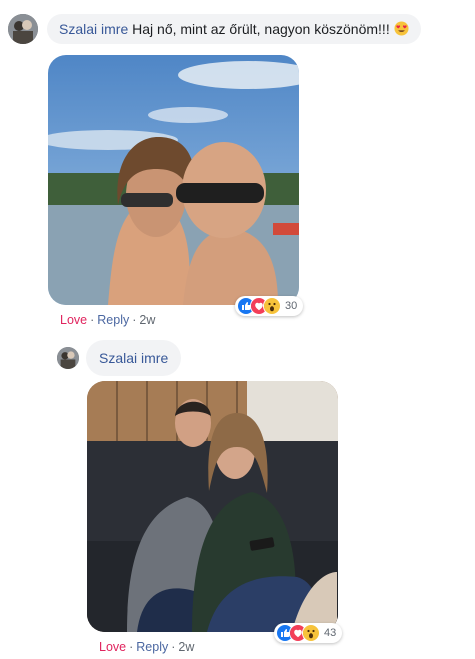 The width and height of the screenshot is (475, 659). I want to click on comment-bubble: Szalai imre, so click(134, 358).